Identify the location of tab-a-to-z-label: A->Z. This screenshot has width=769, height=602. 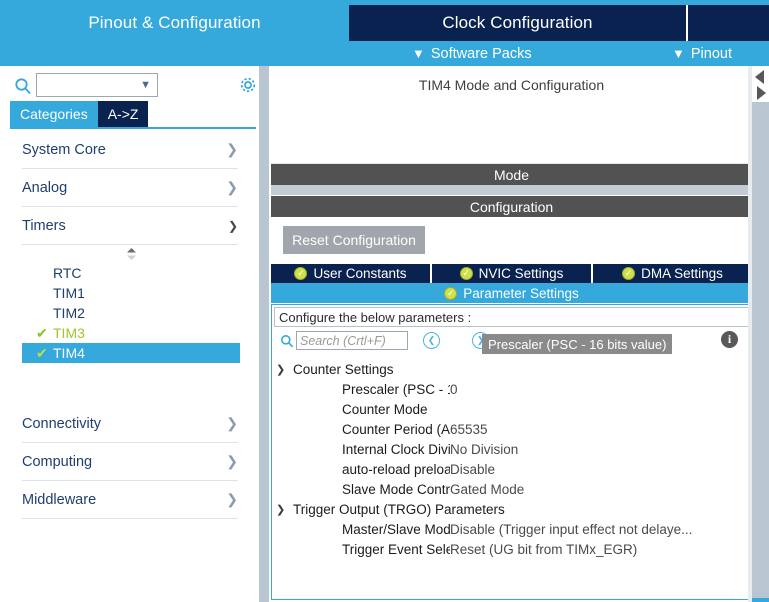
(123, 114).